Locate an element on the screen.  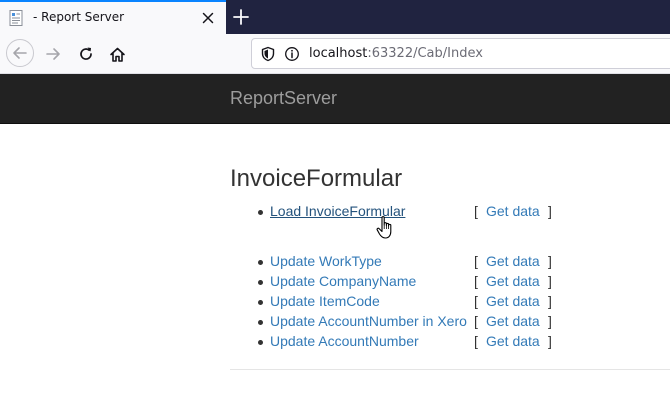
browser-tab: - Report Server is located at coordinates (113, 17).